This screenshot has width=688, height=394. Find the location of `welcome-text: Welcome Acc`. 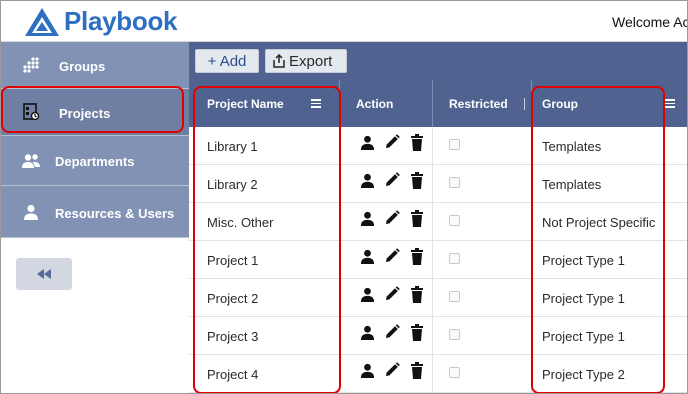

welcome-text: Welcome Acc is located at coordinates (649, 22).